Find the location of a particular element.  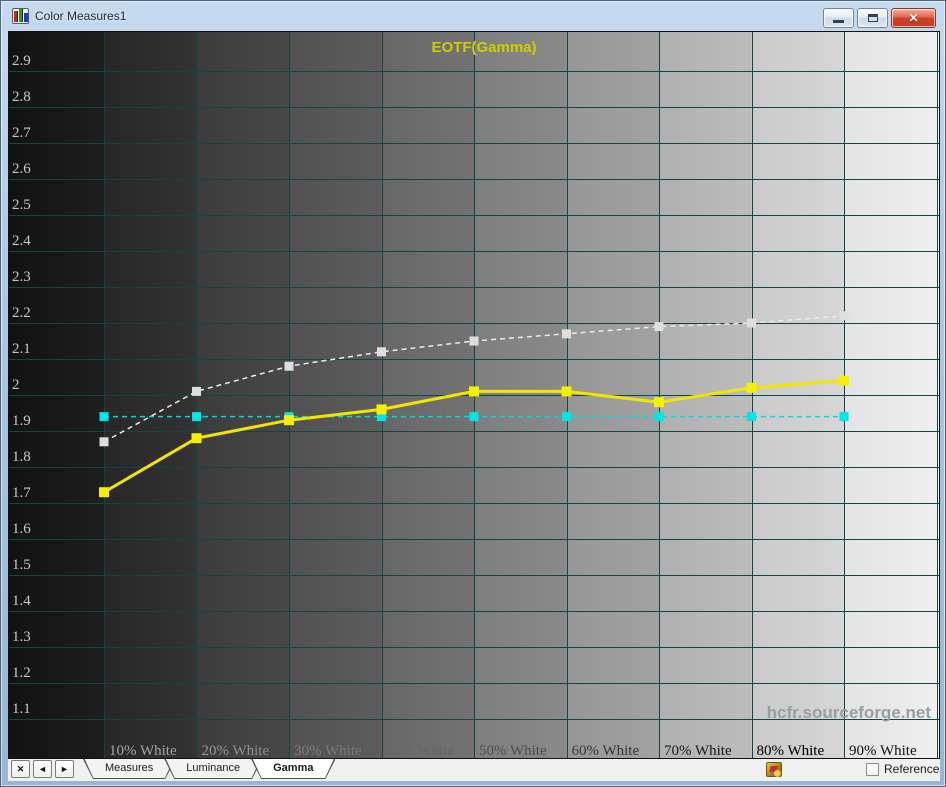

minimize-button is located at coordinates (838, 18).